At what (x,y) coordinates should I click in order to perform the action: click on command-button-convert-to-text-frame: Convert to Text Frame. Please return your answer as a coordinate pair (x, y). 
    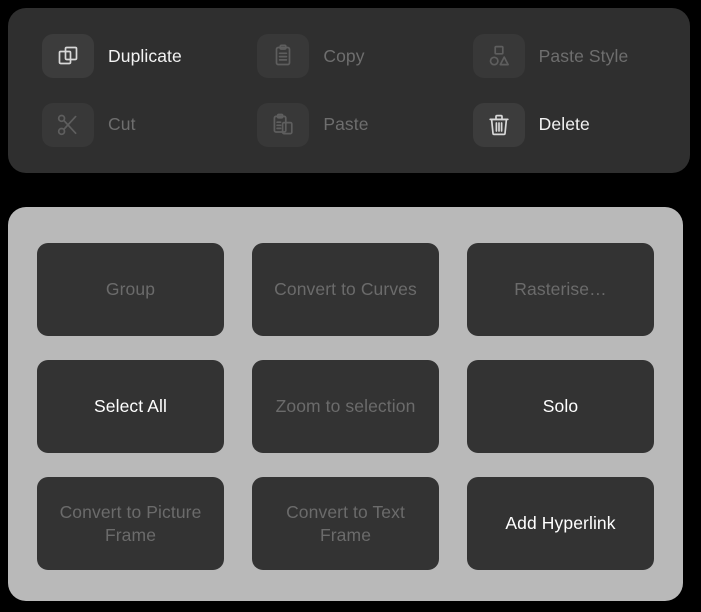
    Looking at the image, I should click on (345, 523).